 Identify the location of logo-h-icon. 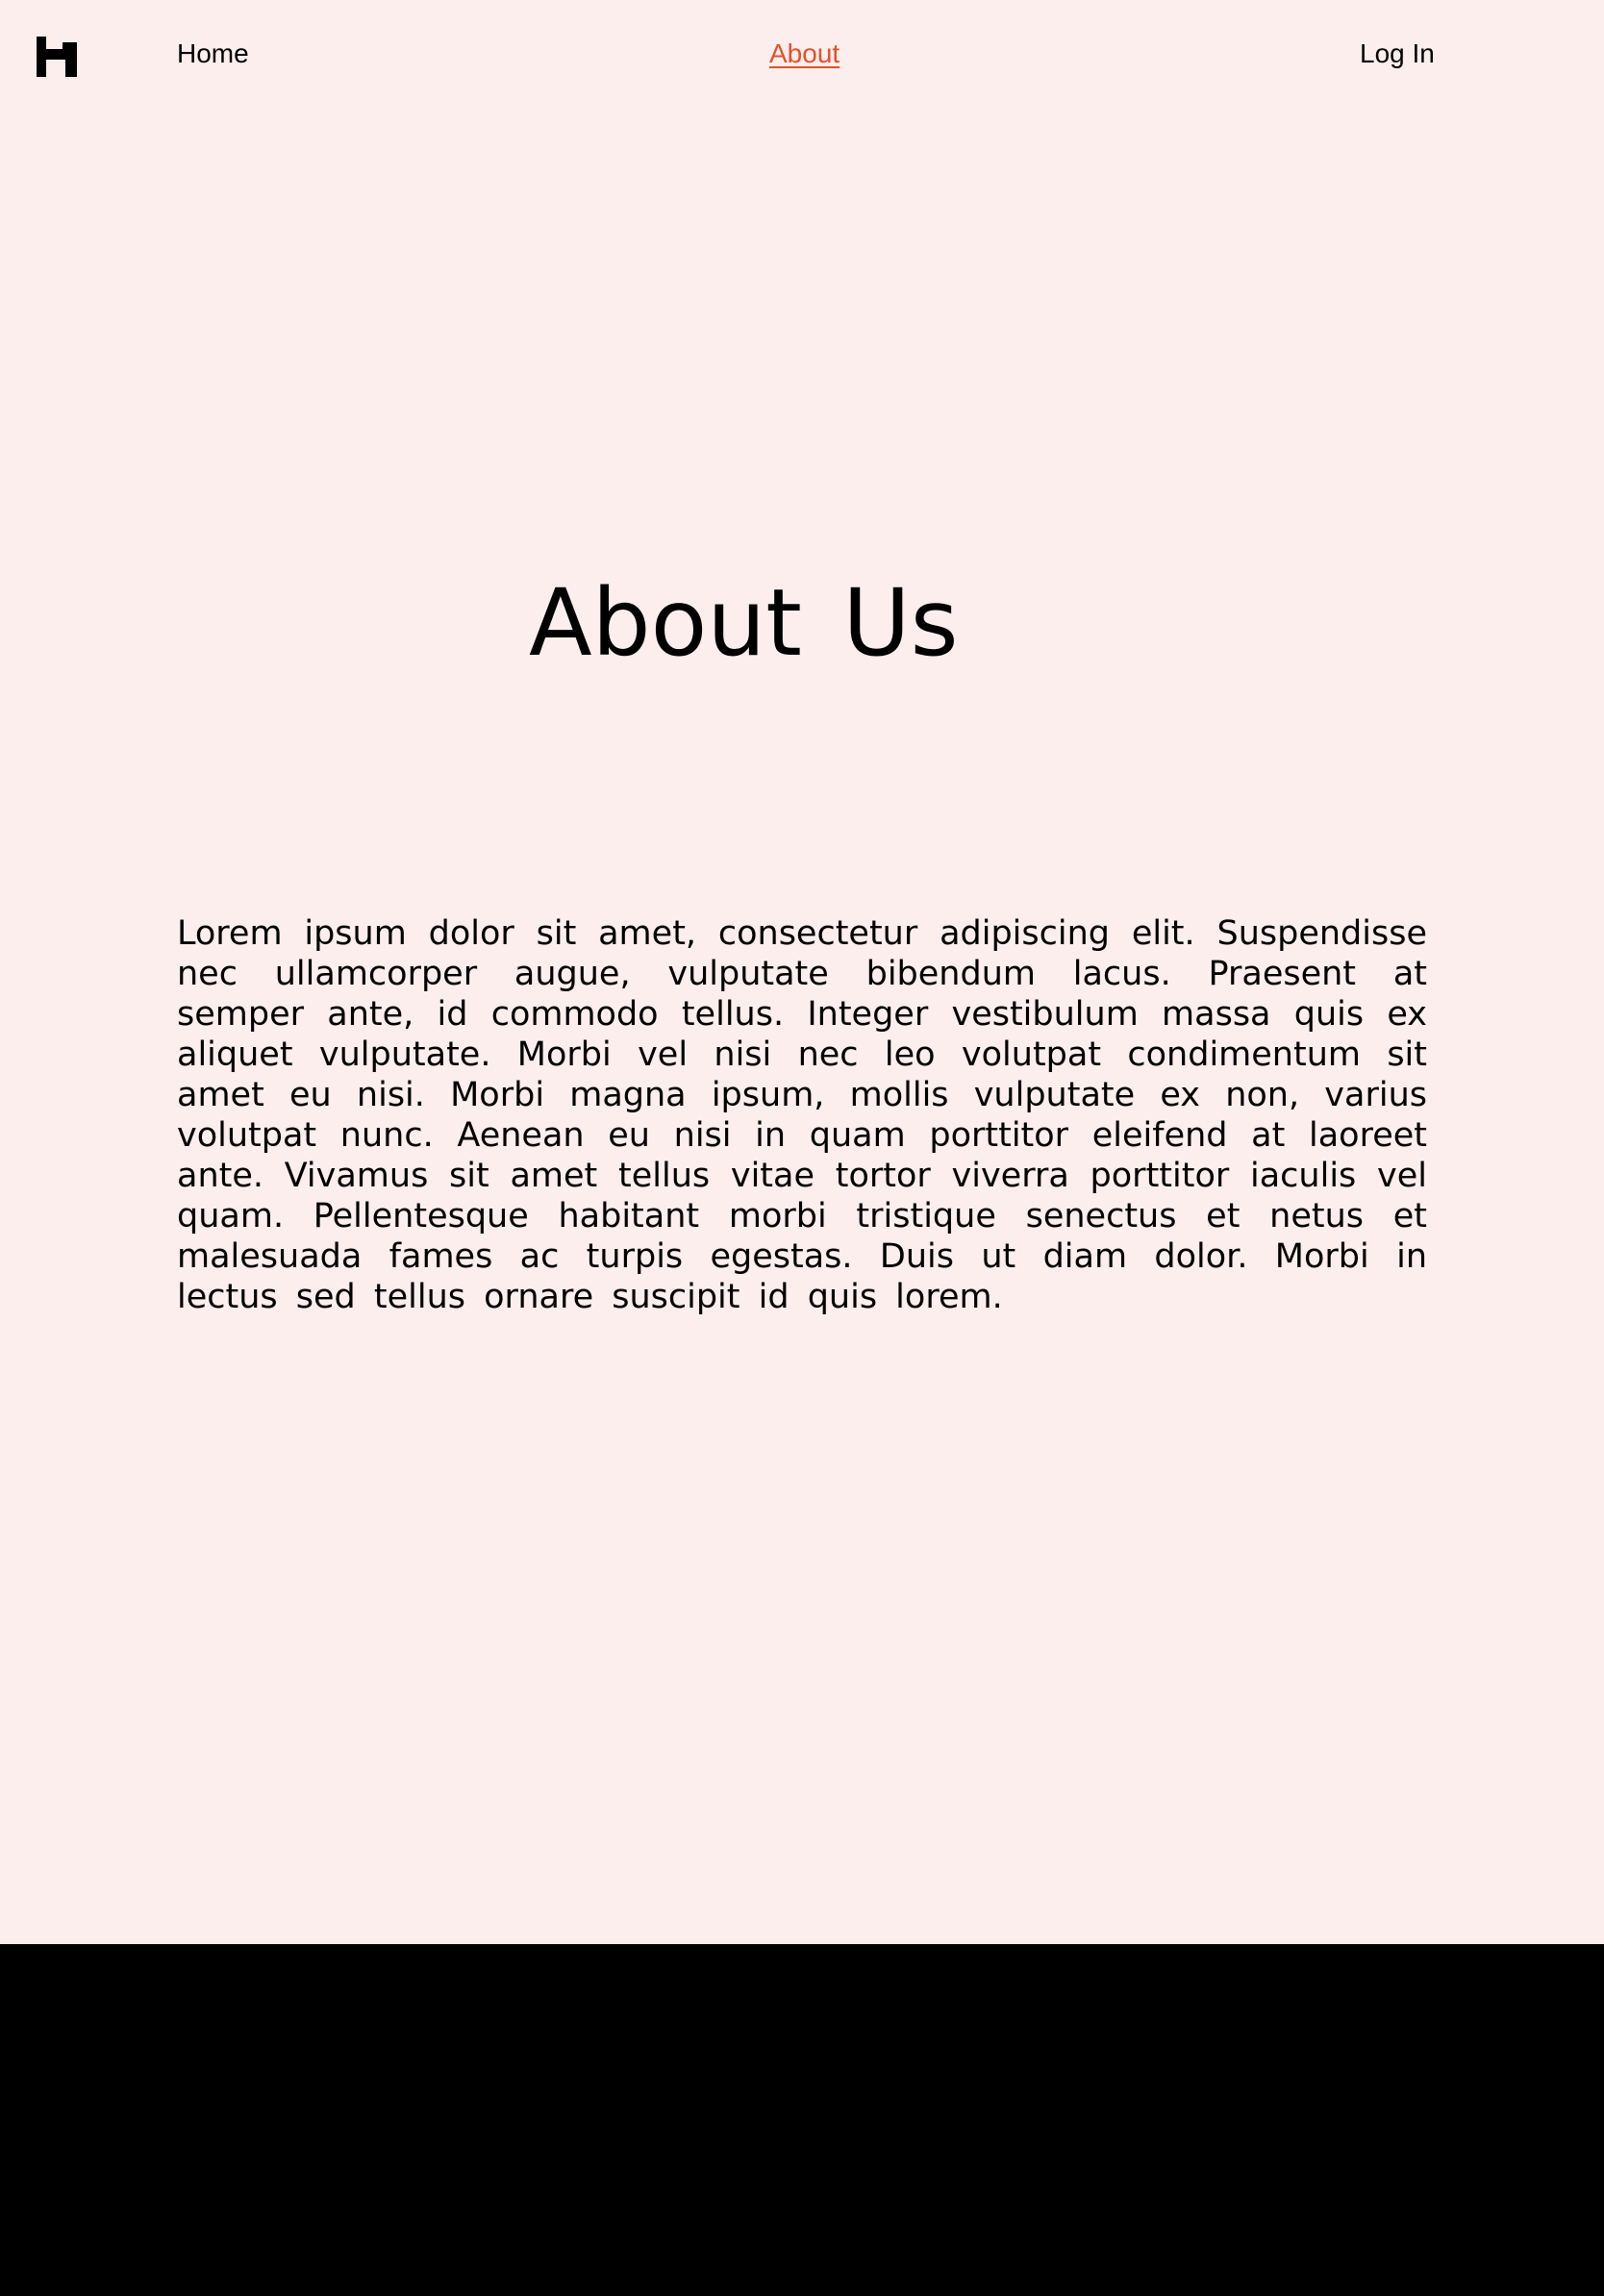
(58, 57).